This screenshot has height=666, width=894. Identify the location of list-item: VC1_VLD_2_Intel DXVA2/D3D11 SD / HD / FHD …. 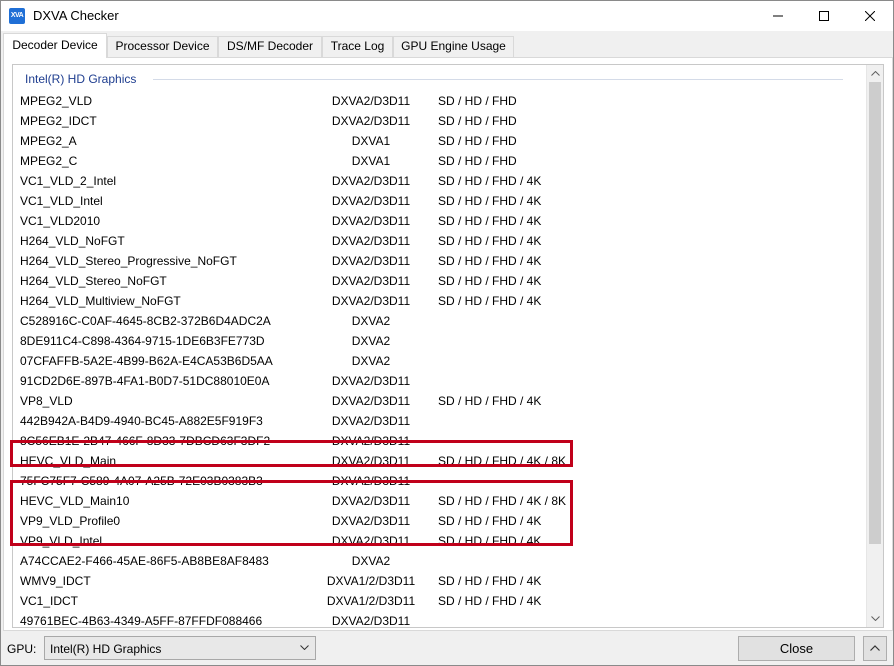
(441, 181).